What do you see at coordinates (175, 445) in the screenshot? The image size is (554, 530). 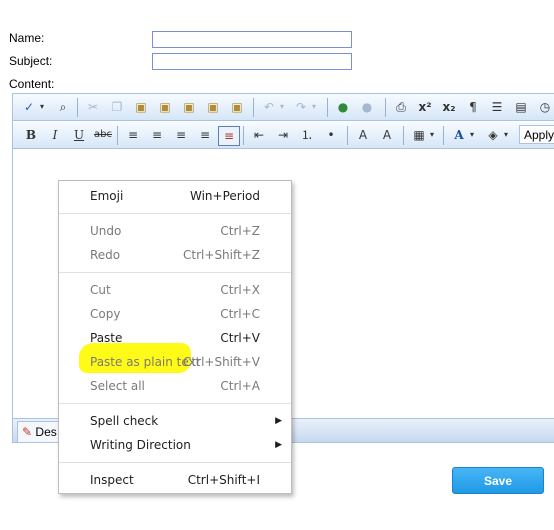 I see `menu-item-writing-direction: Writing Direction ▶` at bounding box center [175, 445].